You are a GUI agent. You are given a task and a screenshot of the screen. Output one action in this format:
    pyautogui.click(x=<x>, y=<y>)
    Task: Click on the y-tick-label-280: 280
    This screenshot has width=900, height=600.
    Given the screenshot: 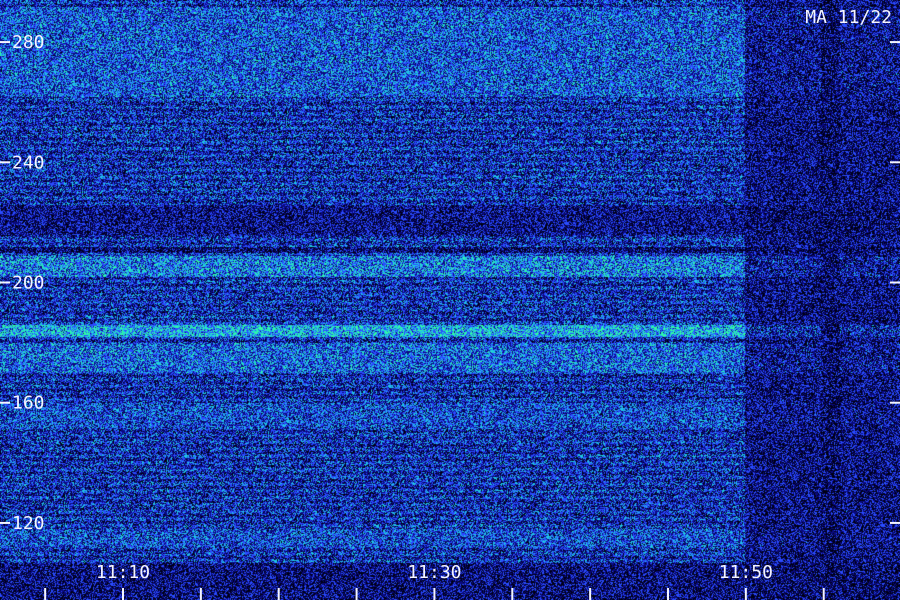 What is the action you would take?
    pyautogui.click(x=28, y=42)
    